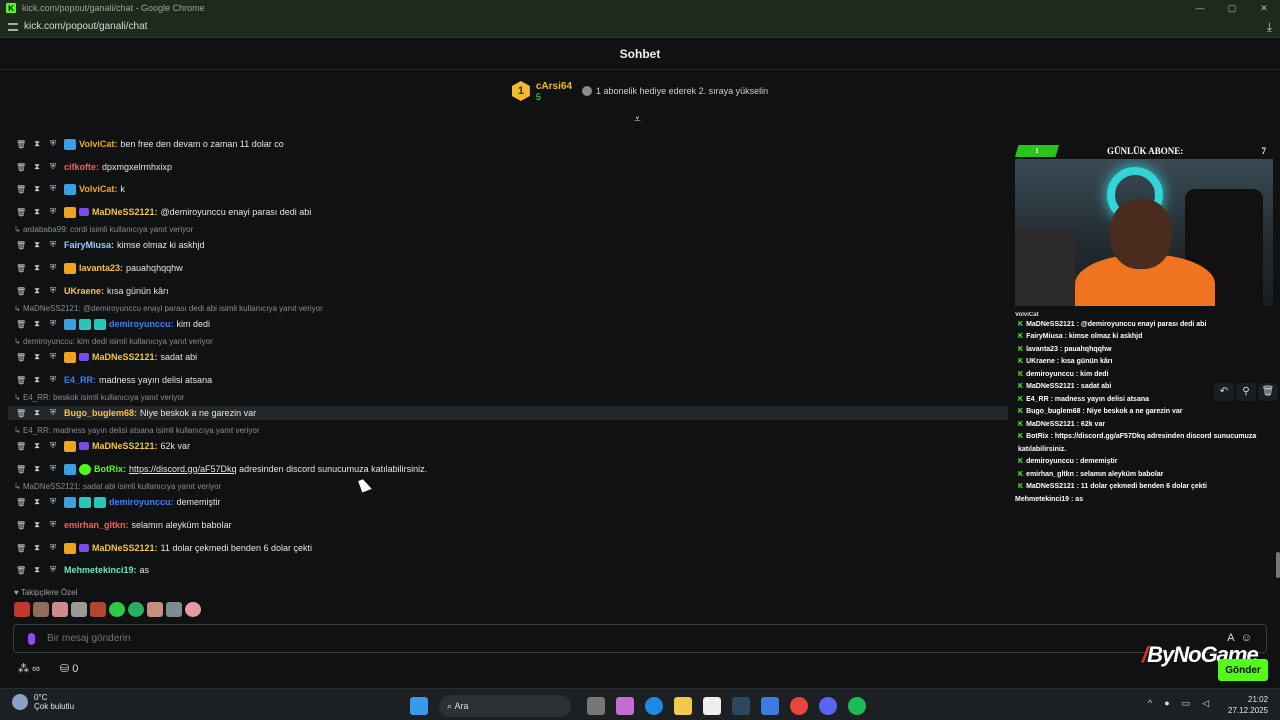 This screenshot has width=1280, height=720. What do you see at coordinates (80, 167) in the screenshot?
I see `message-username: cifkofte` at bounding box center [80, 167].